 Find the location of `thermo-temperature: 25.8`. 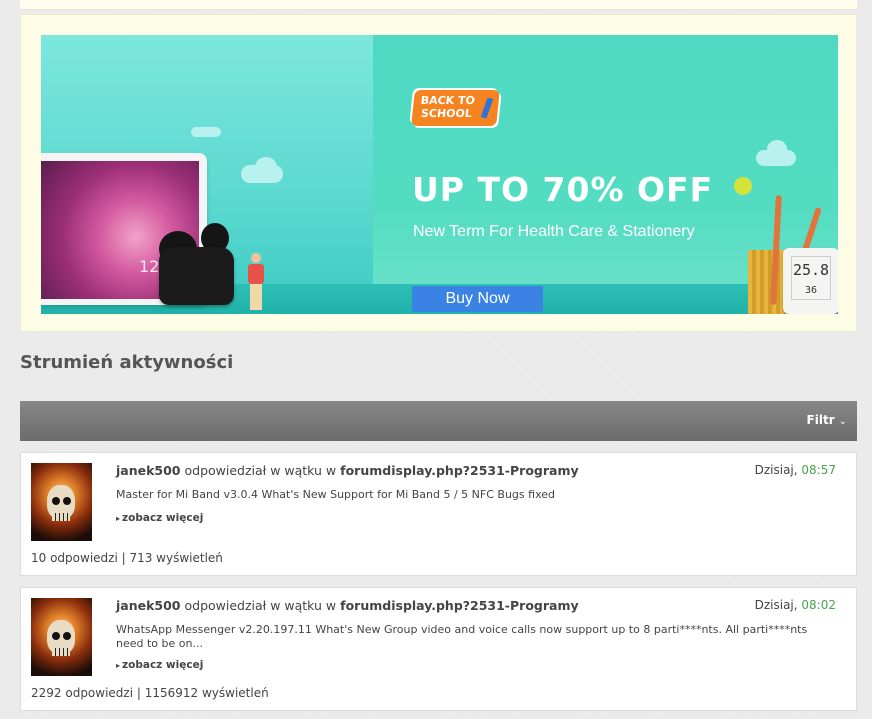

thermo-temperature: 25.8 is located at coordinates (811, 270).